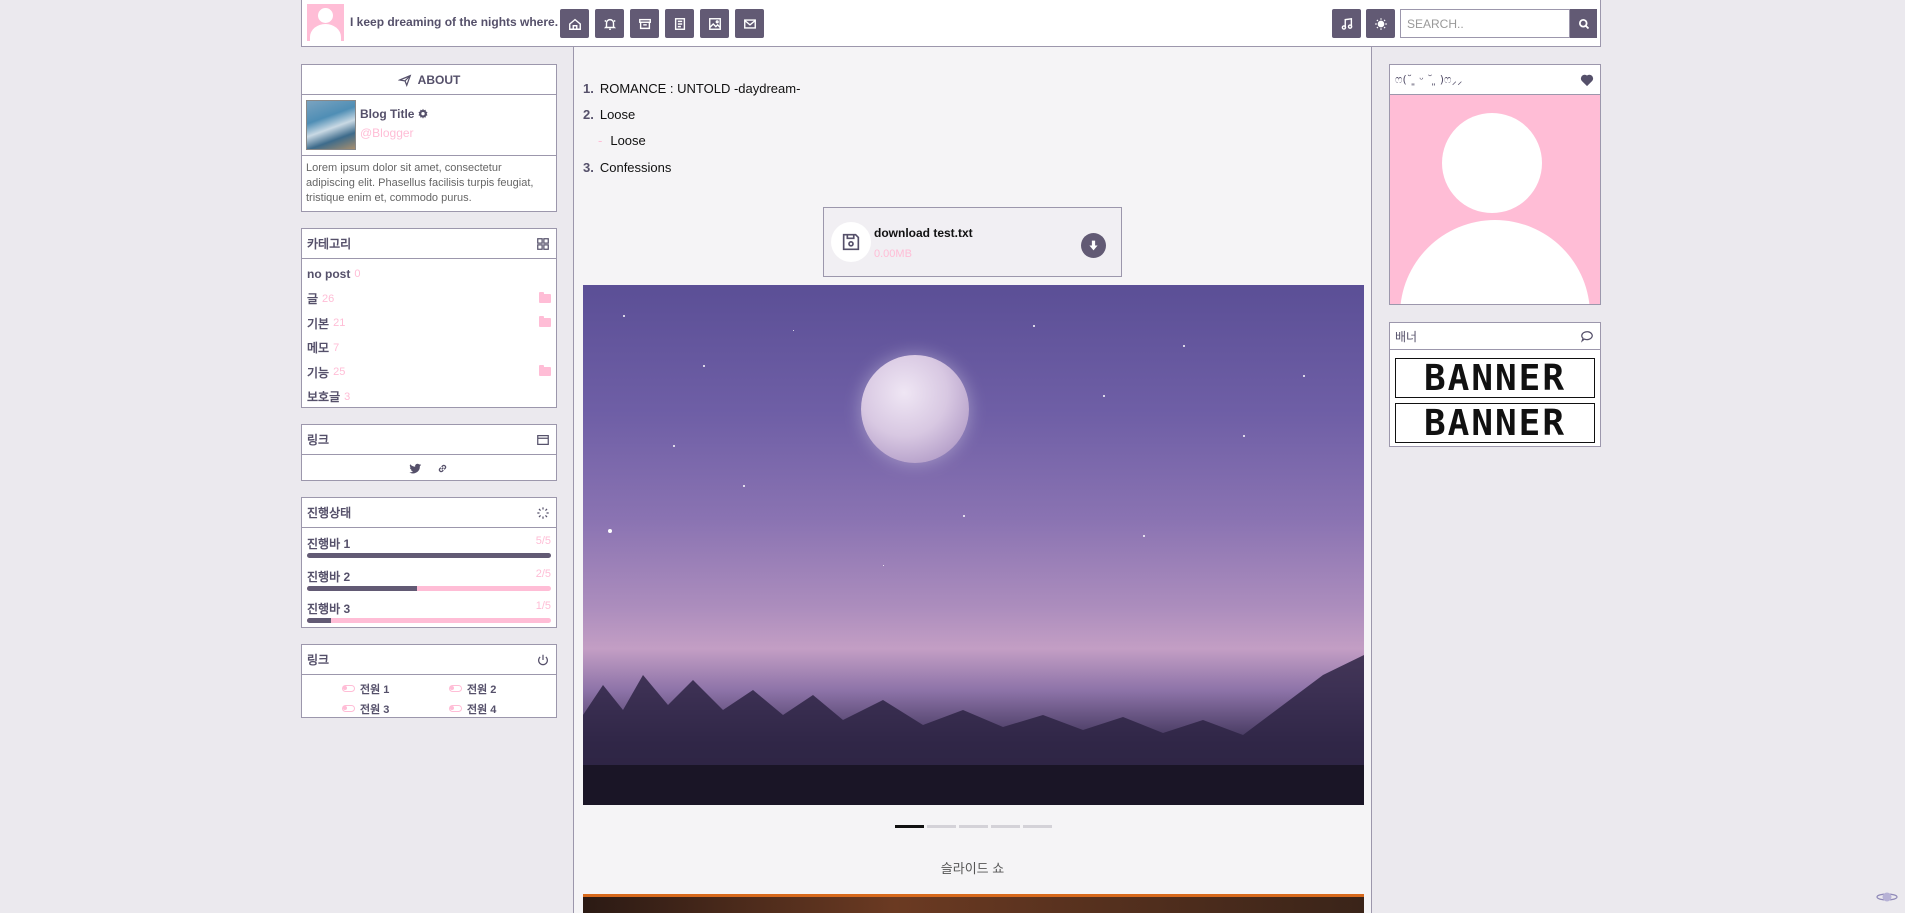 This screenshot has height=913, width=1905. What do you see at coordinates (700, 88) in the screenshot?
I see `list-text: ROMANCE : UNTOLD -daydream-` at bounding box center [700, 88].